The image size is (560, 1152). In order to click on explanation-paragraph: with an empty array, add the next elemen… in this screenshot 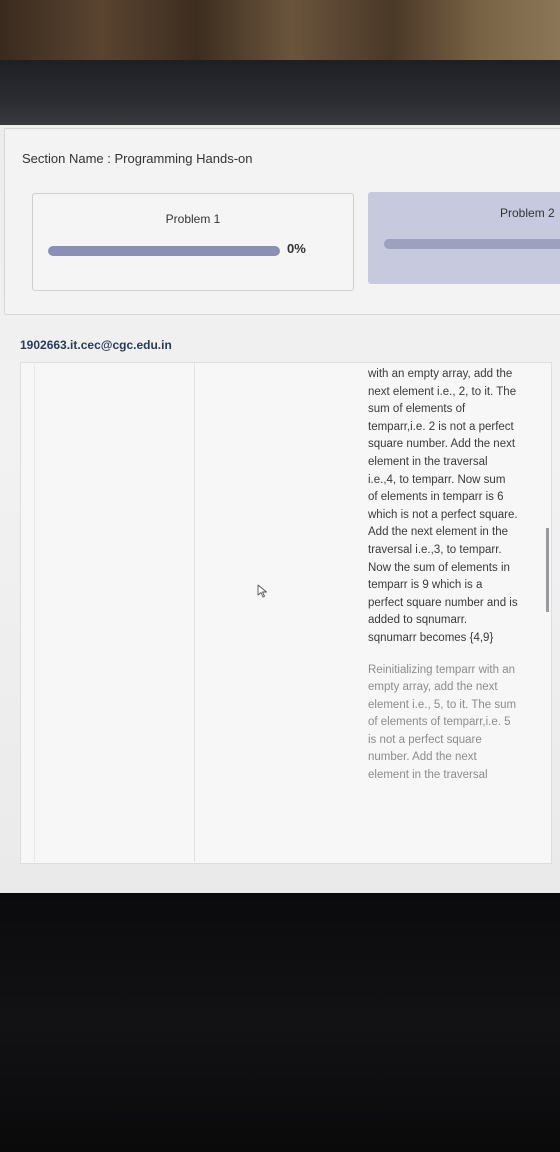, I will do `click(443, 506)`.